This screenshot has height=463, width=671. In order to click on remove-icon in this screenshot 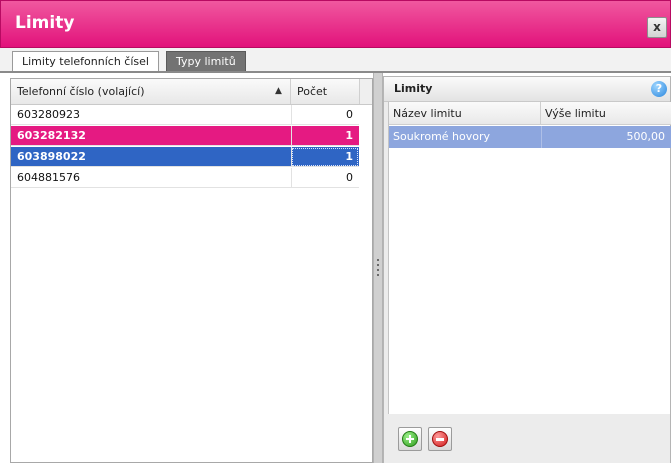, I will do `click(440, 439)`.